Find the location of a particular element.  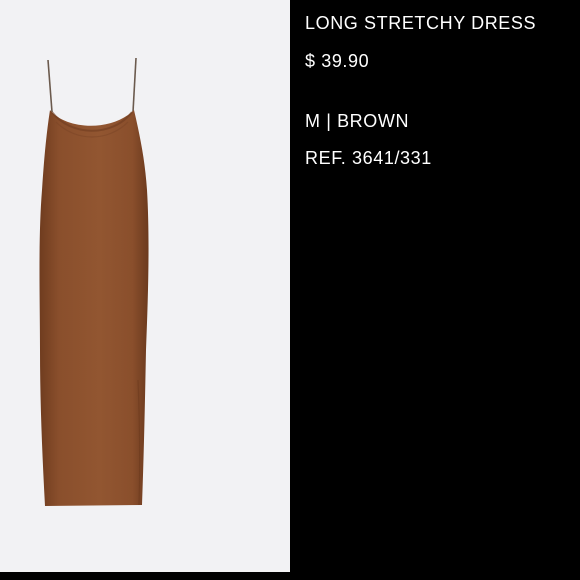

dress-body is located at coordinates (94, 308).